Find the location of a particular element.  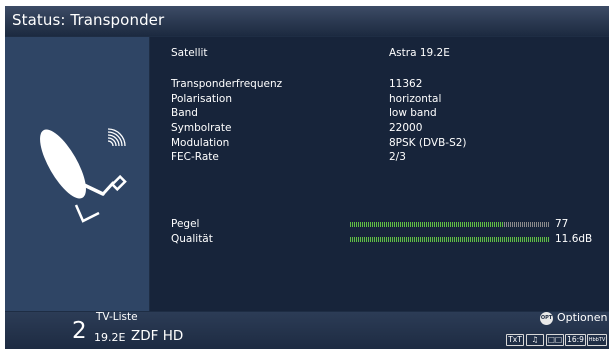

pegel-value: 77 is located at coordinates (562, 224).